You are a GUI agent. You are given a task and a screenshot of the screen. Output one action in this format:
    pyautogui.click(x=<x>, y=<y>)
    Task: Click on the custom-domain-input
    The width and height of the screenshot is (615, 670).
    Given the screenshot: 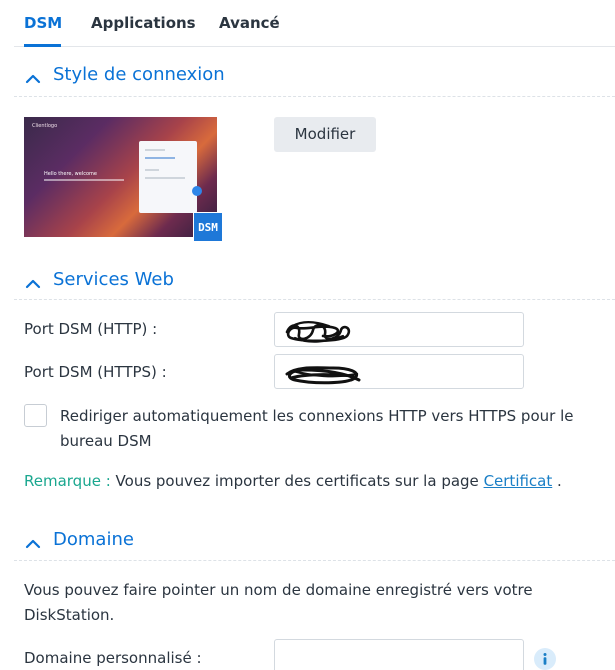 What is the action you would take?
    pyautogui.click(x=399, y=654)
    